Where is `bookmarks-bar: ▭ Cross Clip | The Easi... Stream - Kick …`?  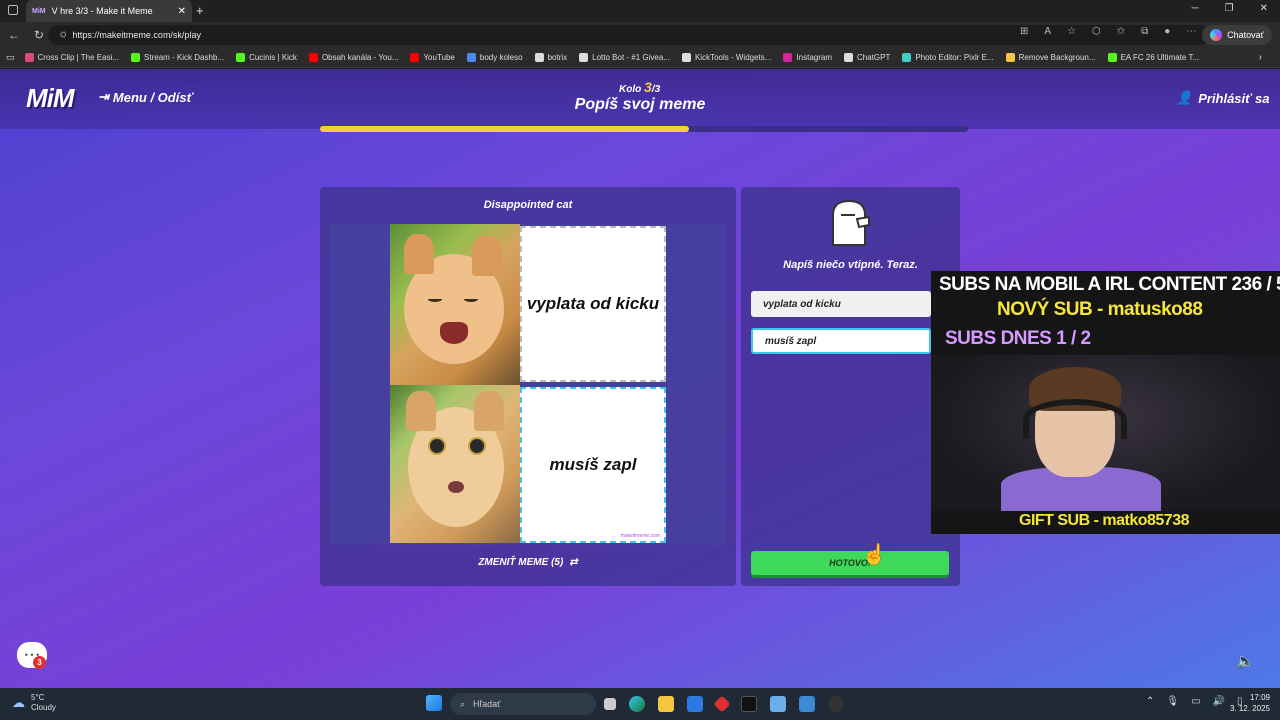
bookmarks-bar: ▭ Cross Clip | The Easi... Stream - Kick … is located at coordinates (640, 58).